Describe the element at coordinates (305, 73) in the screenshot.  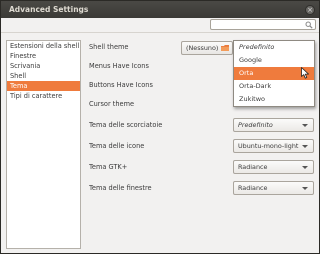
I see `mouse-pointer-icon` at that location.